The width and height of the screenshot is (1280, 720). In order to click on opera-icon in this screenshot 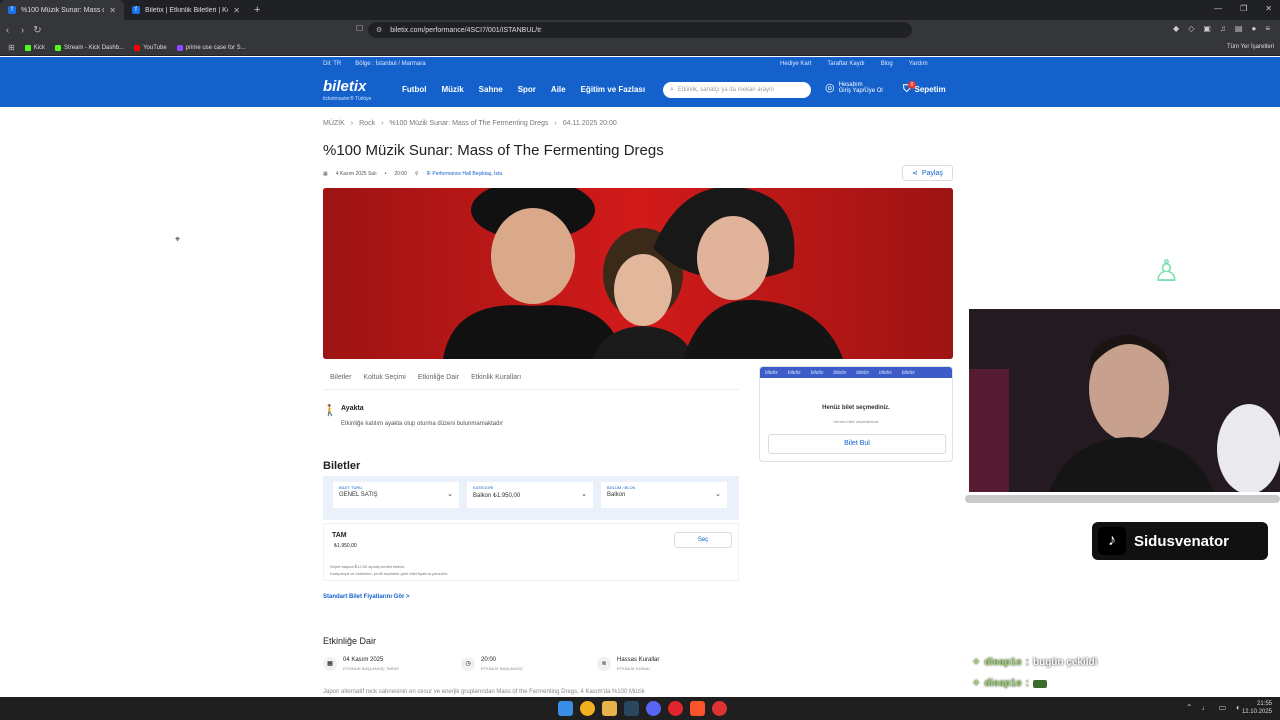, I will do `click(675, 708)`.